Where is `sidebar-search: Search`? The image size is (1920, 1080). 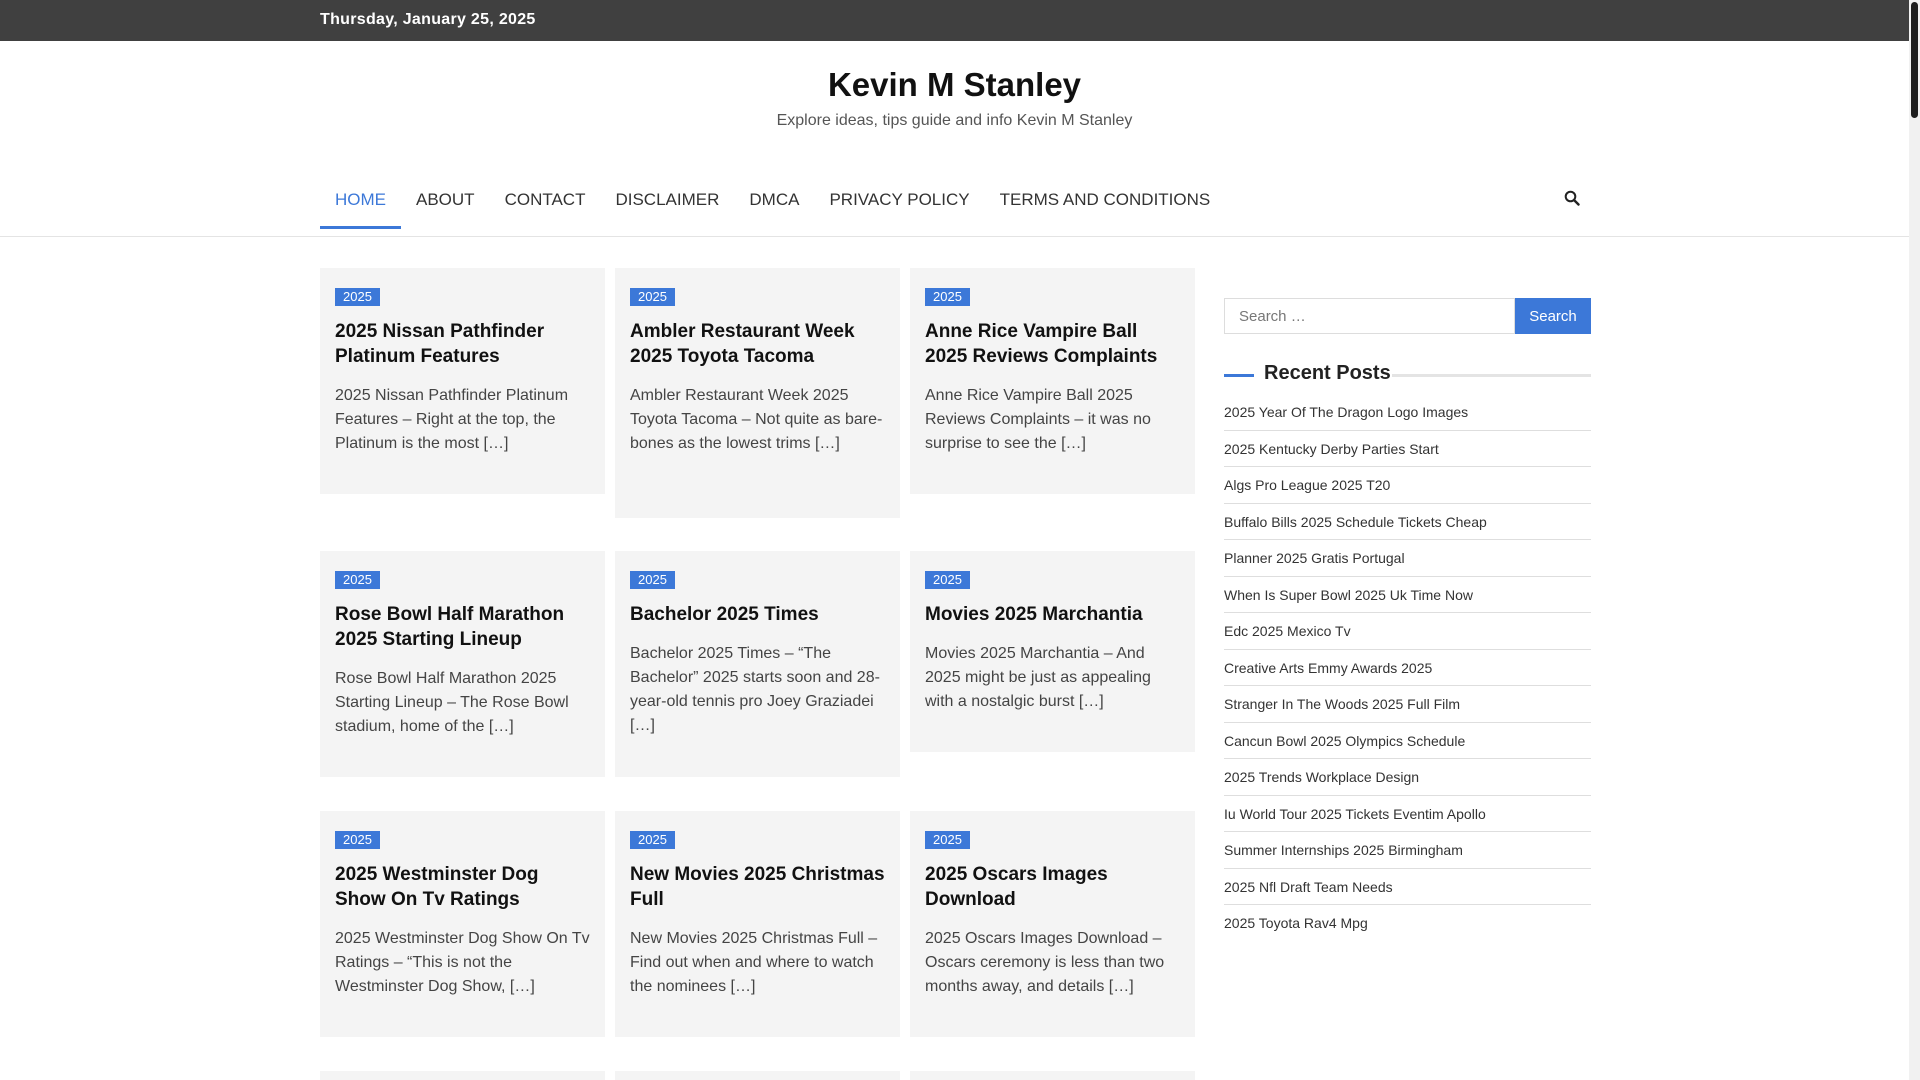
sidebar-search: Search is located at coordinates (1407, 316).